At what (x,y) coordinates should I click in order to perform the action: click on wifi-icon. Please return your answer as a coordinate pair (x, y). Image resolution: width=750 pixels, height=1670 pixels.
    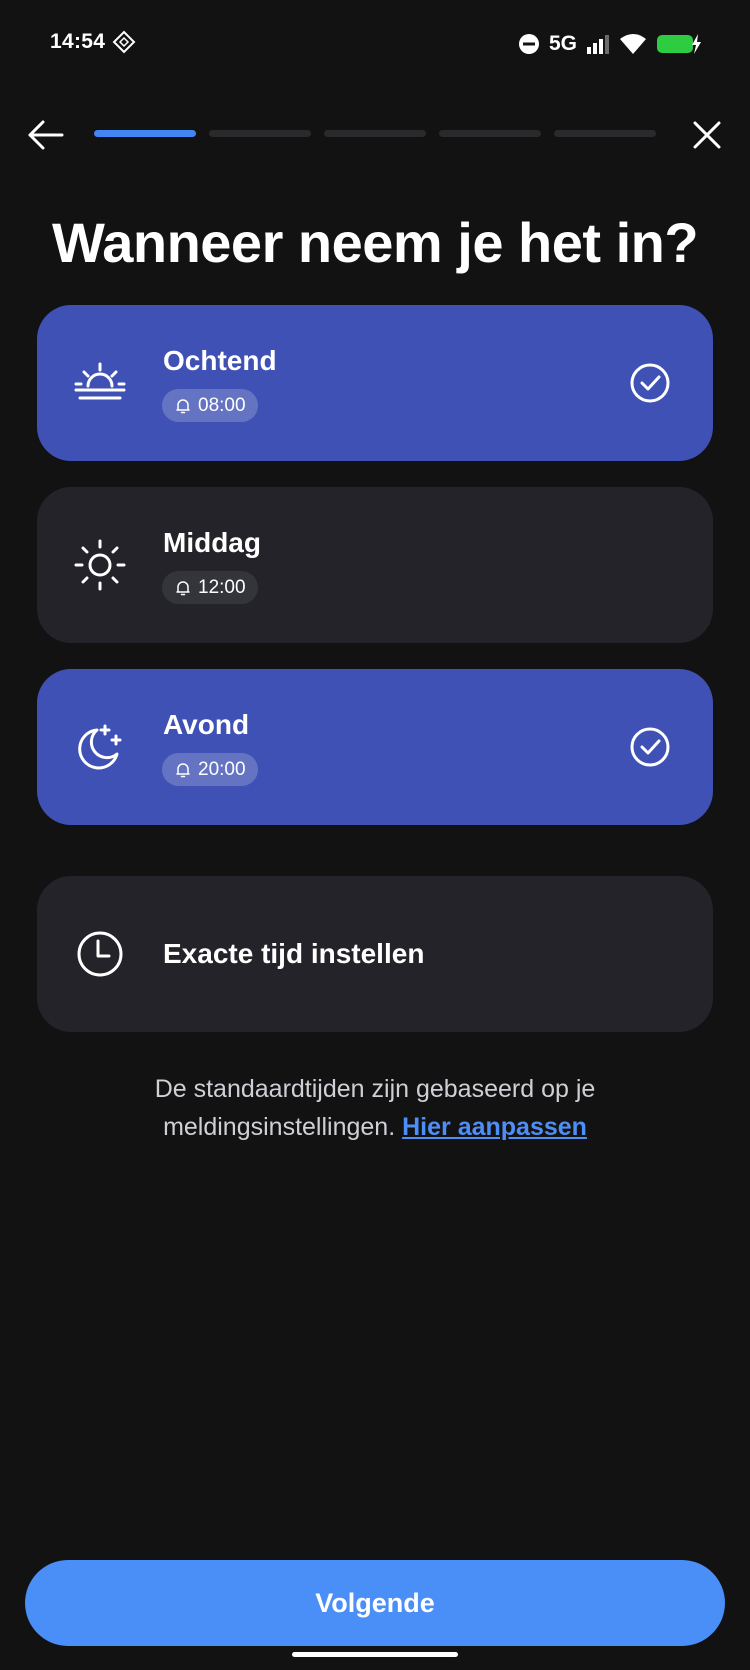
    Looking at the image, I should click on (633, 44).